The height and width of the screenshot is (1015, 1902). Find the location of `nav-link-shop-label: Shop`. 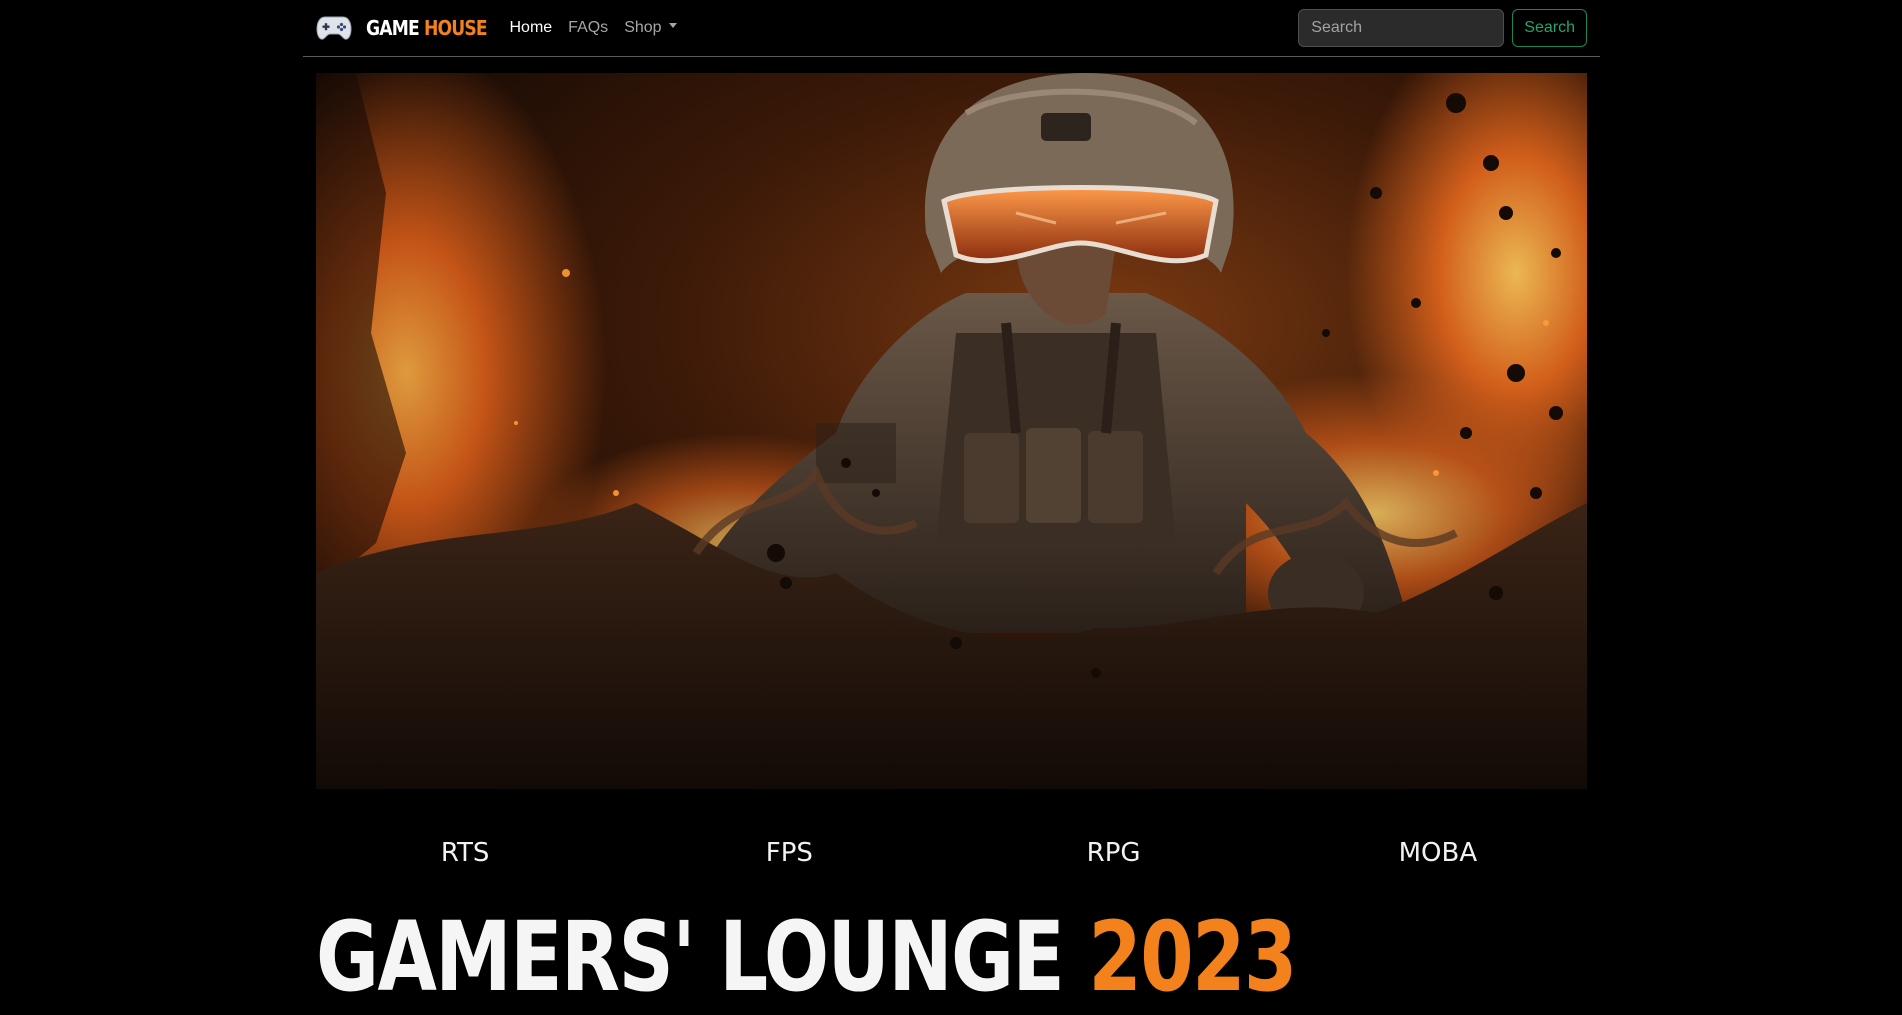

nav-link-shop-label: Shop is located at coordinates (643, 27).